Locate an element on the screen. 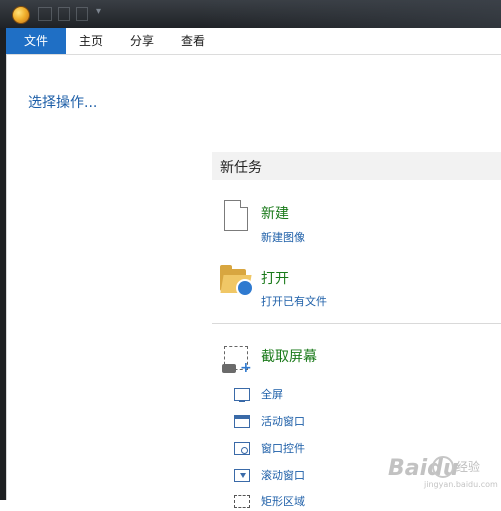 The image size is (501, 511). capture-rect-region-label: 矩形区域 is located at coordinates (283, 501).